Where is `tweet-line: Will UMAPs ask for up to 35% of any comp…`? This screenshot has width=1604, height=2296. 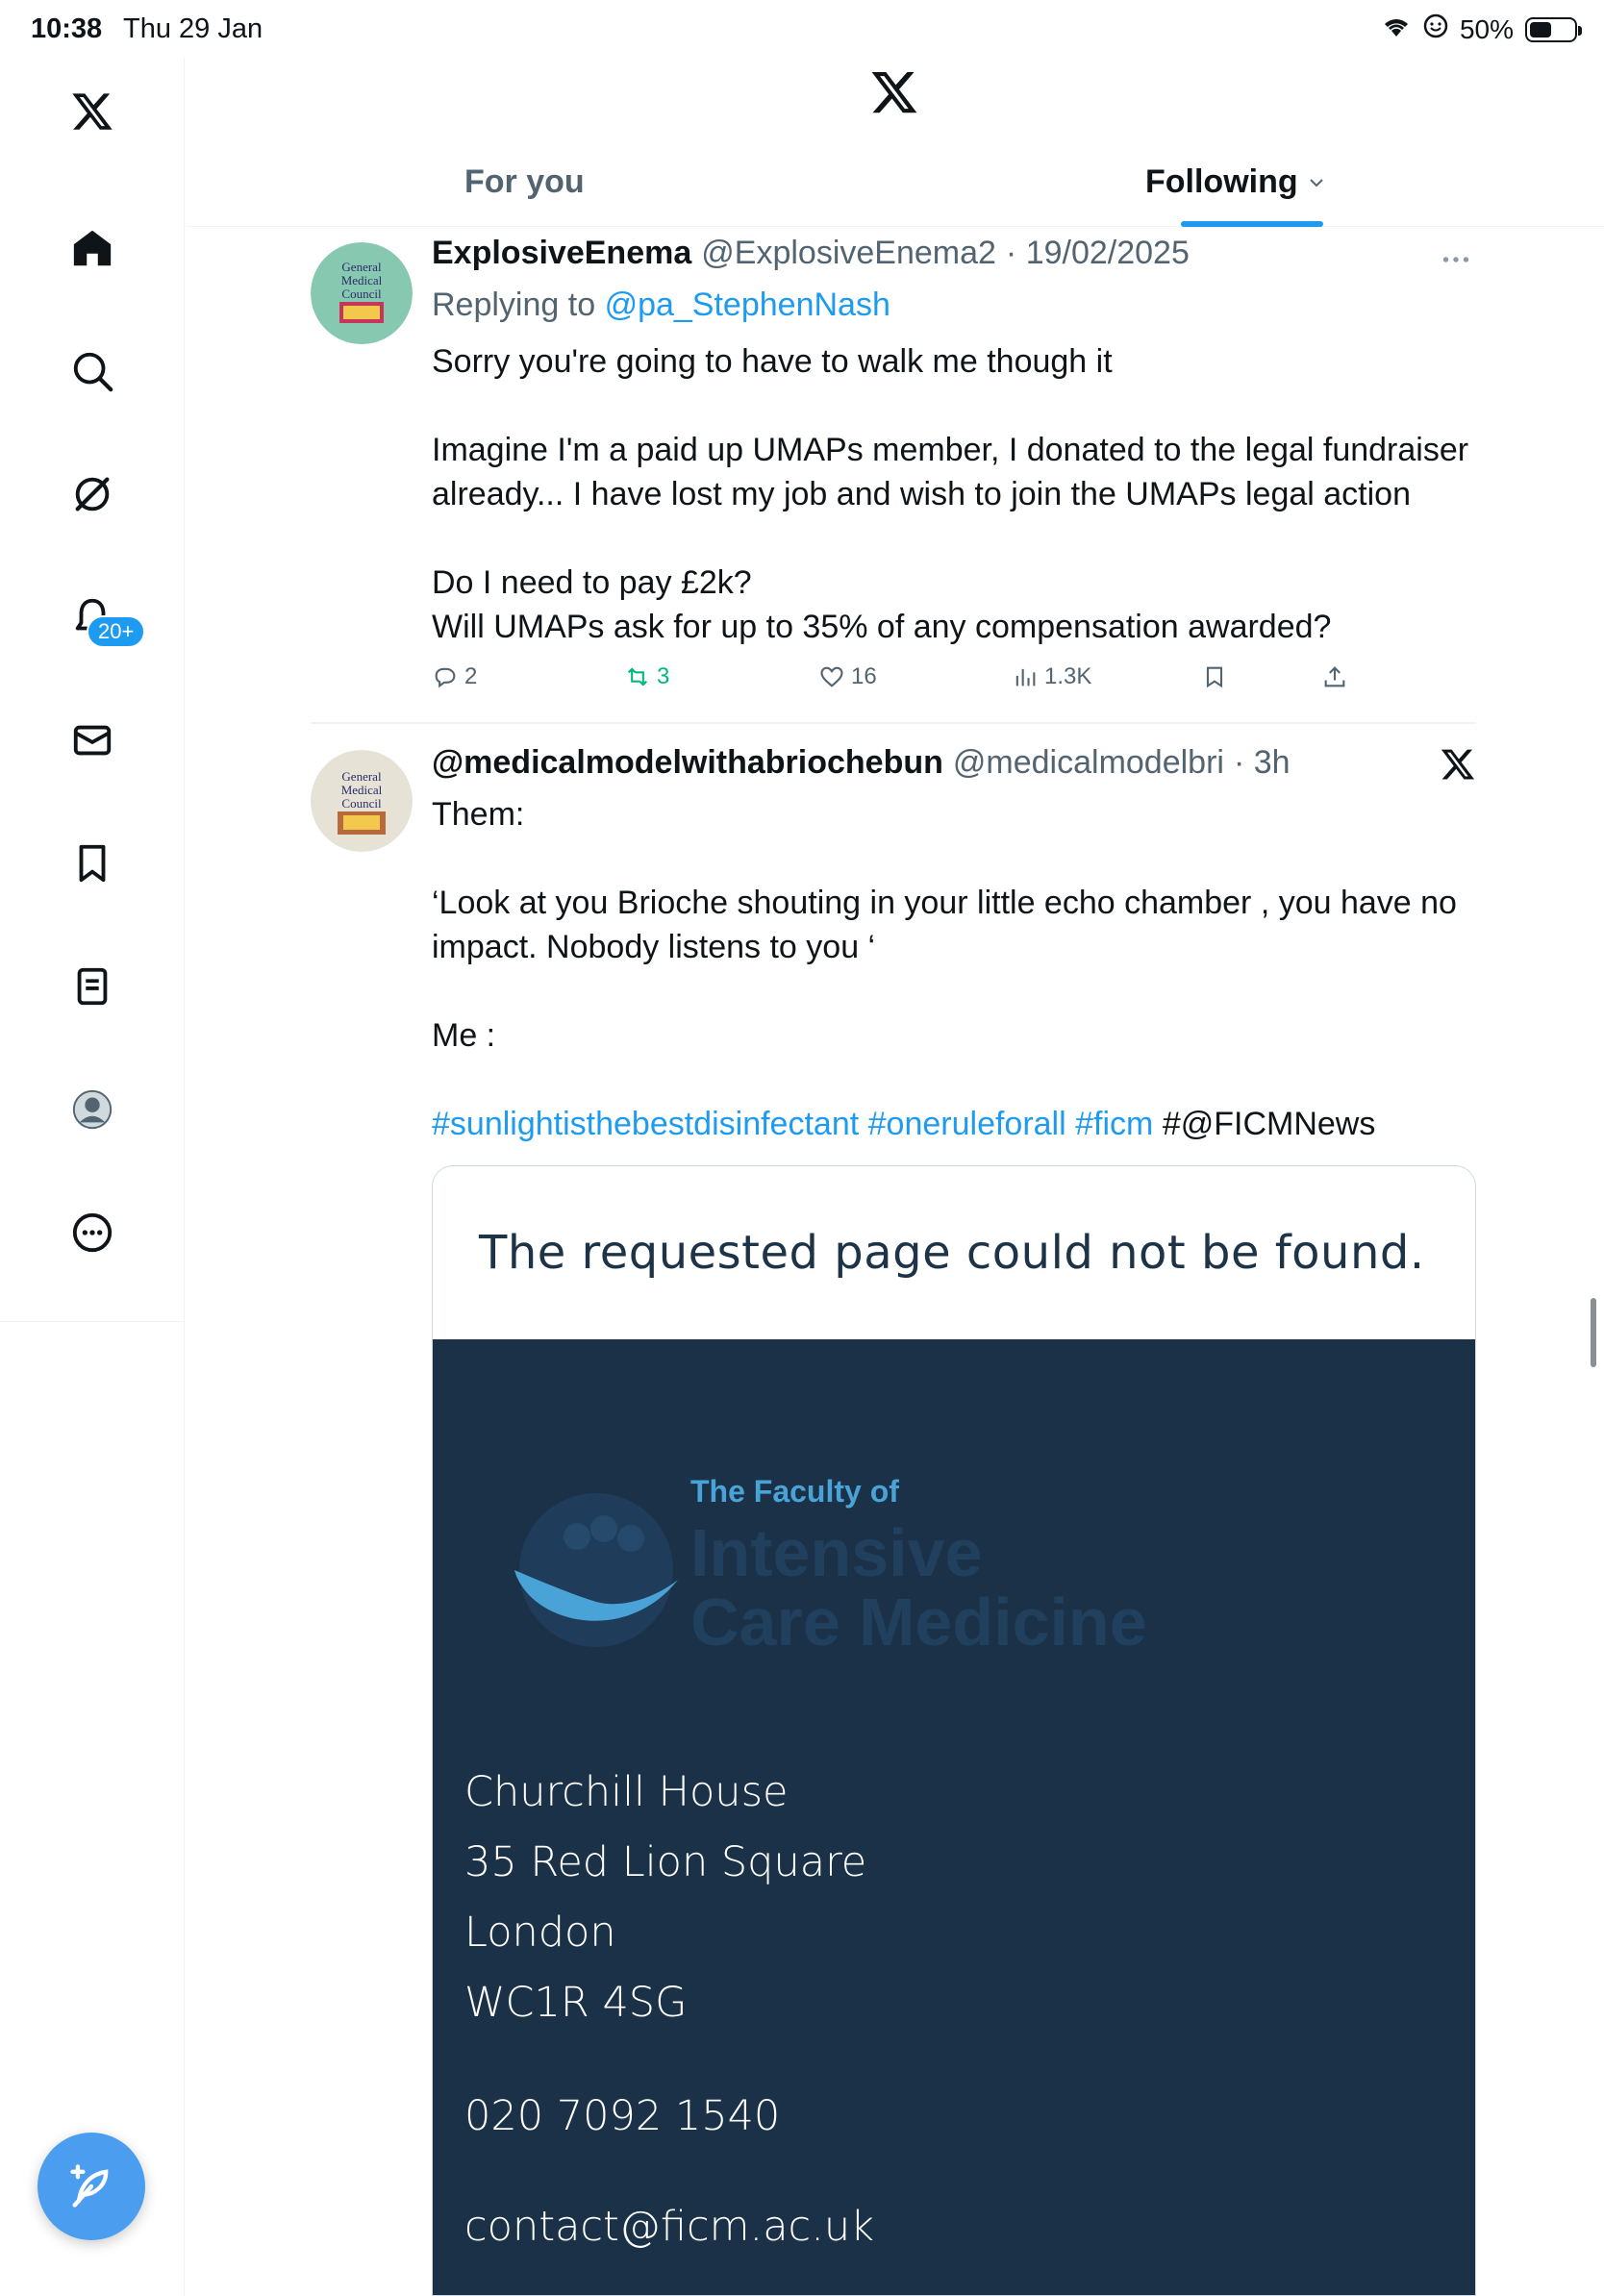 tweet-line: Will UMAPs ask for up to 35% of any comp… is located at coordinates (882, 627).